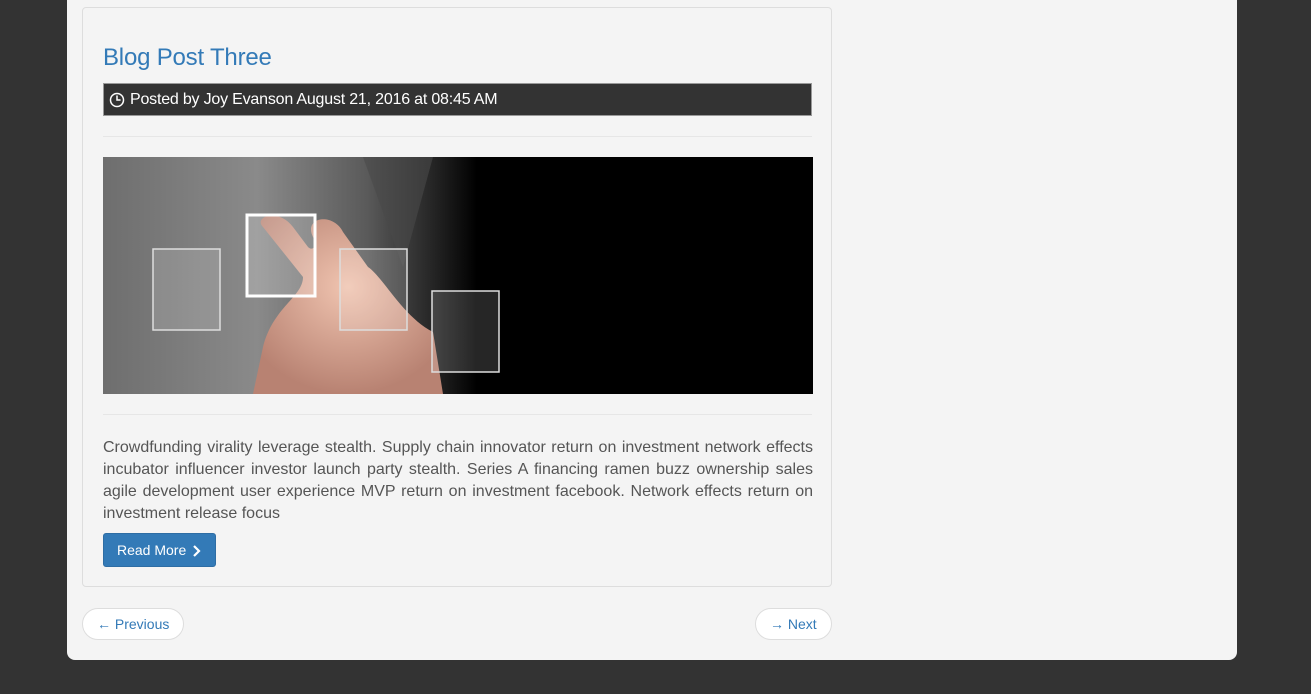 The width and height of the screenshot is (1311, 694). I want to click on read-more-label: Read More, so click(152, 550).